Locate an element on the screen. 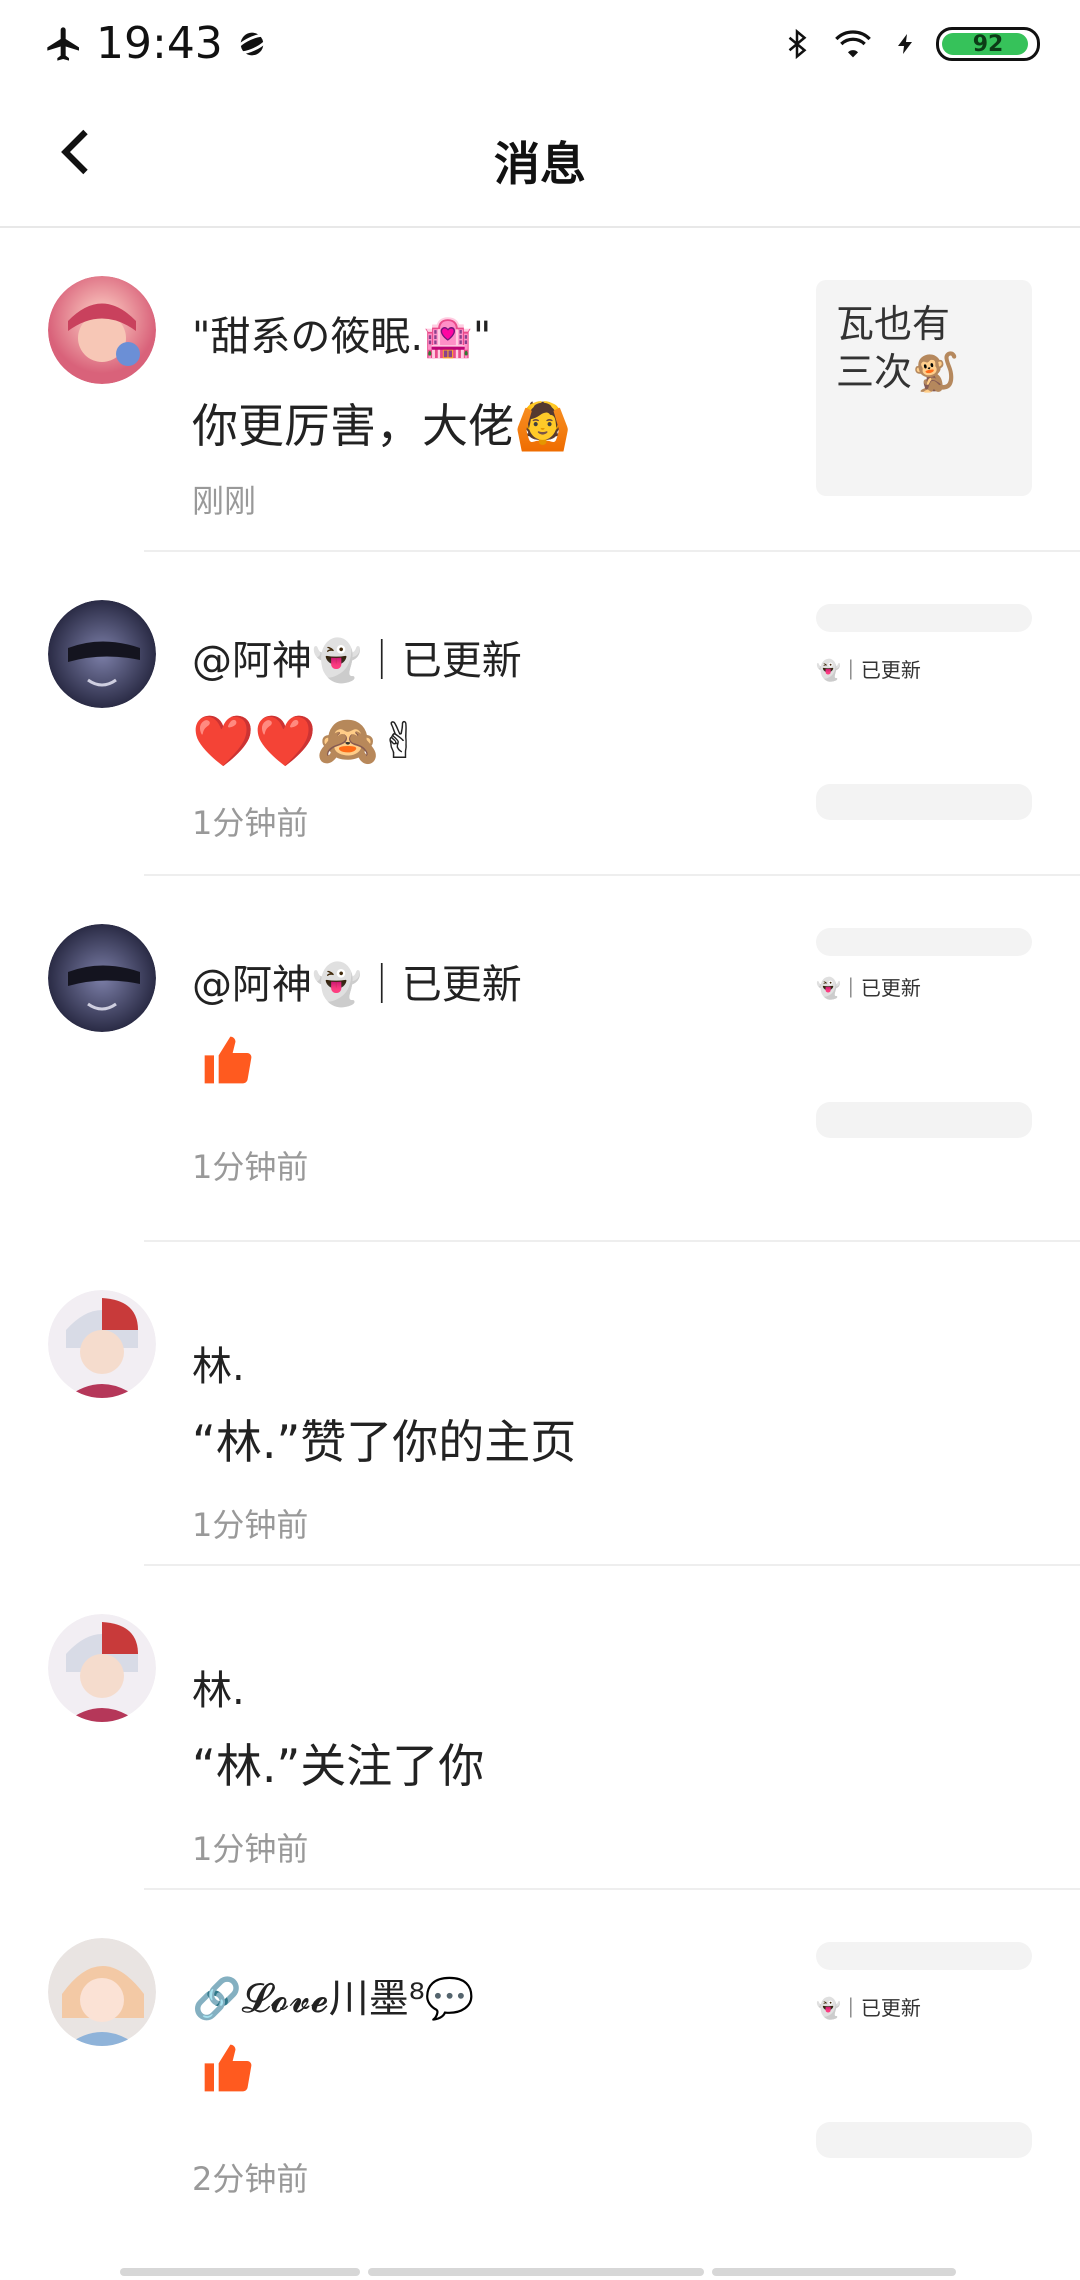 This screenshot has width=1080, height=2280. message-text: ❤️❤️🙈✌ is located at coordinates (306, 741).